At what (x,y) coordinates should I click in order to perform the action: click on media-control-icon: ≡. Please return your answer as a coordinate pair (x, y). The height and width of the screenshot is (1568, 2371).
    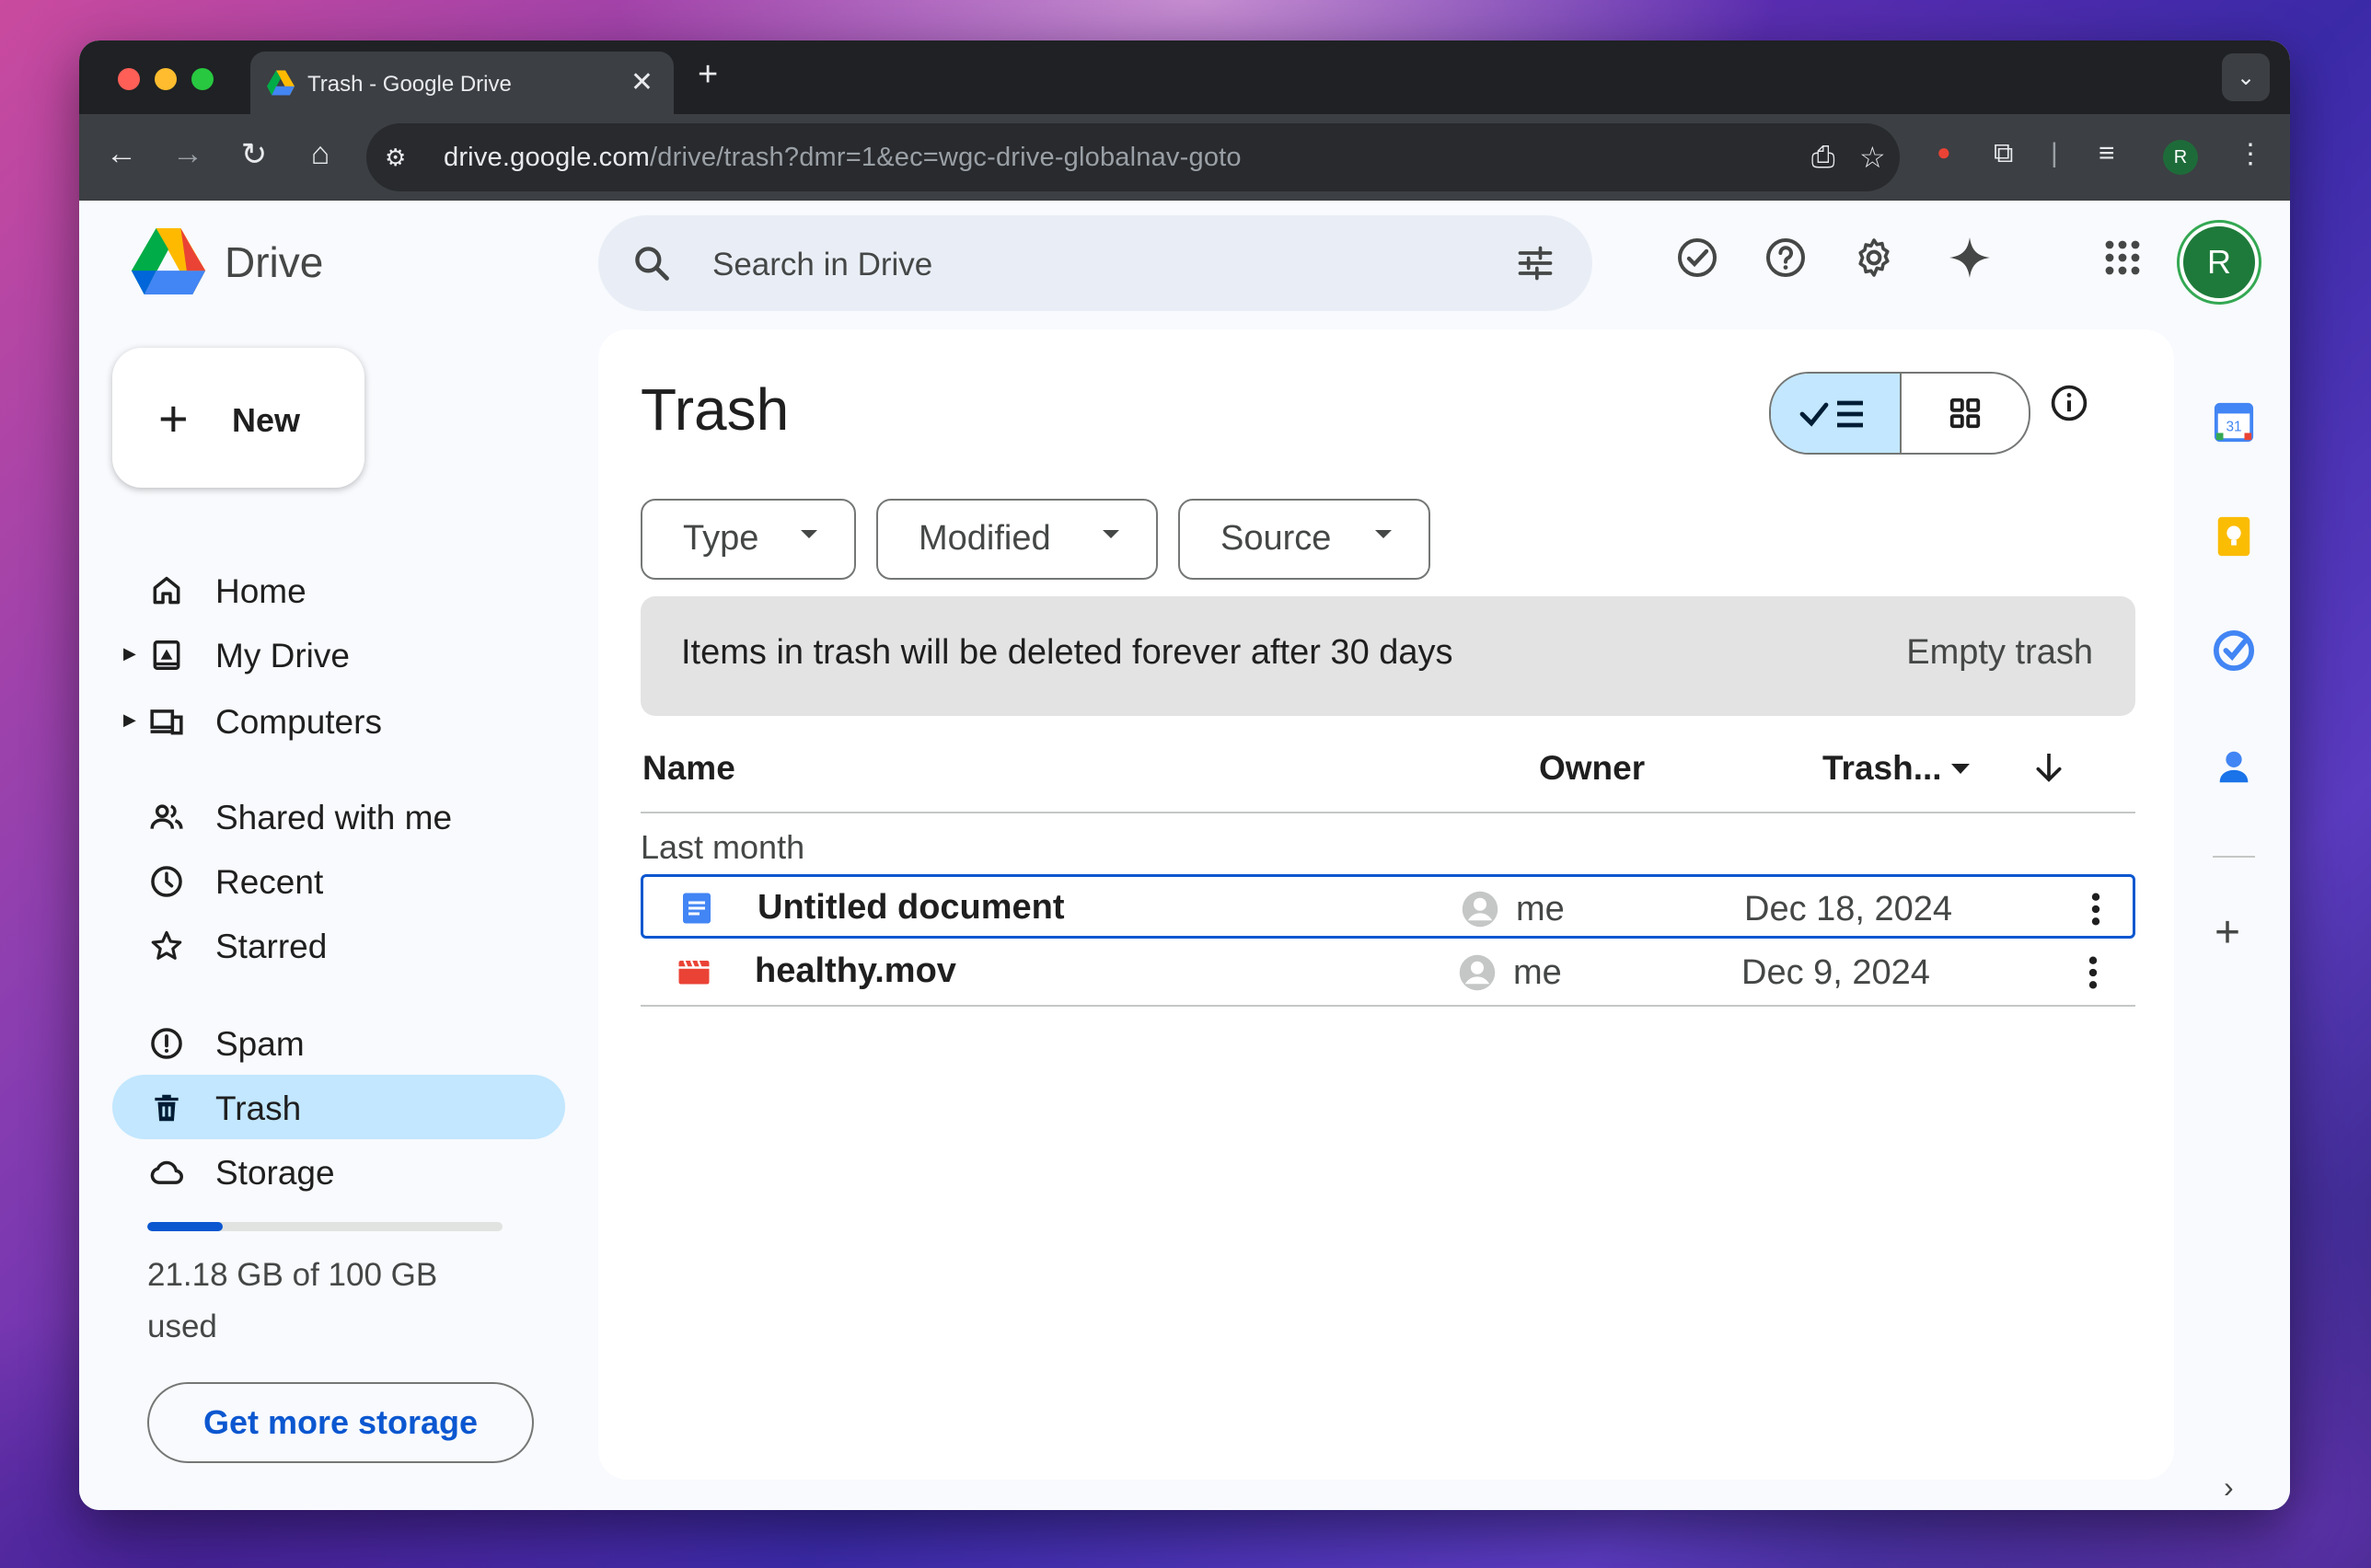
    Looking at the image, I should click on (2107, 153).